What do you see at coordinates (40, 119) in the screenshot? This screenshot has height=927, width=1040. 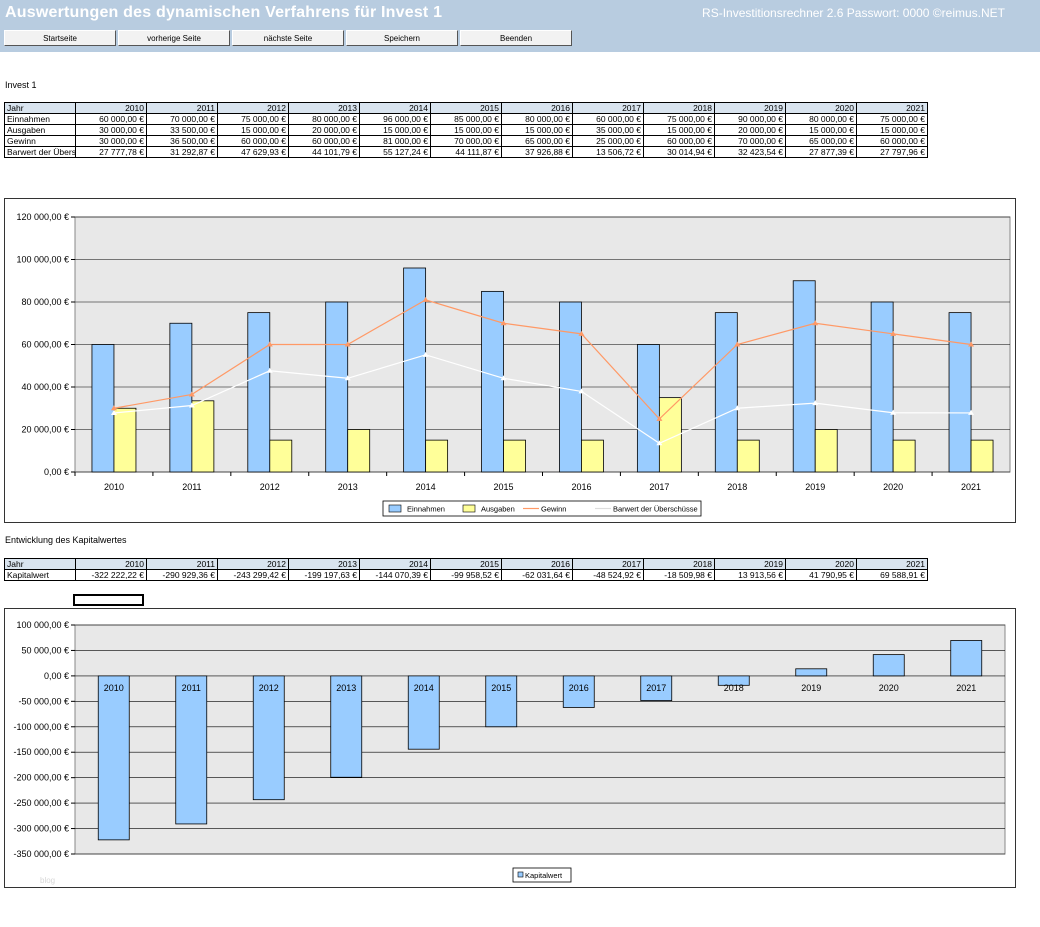 I see `invest-table-row-label: Einnahmen` at bounding box center [40, 119].